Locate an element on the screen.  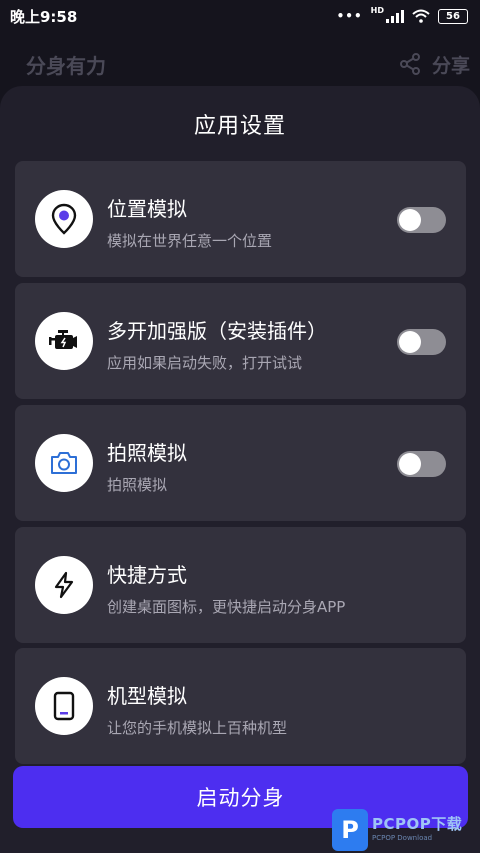
card-title: 快捷方式 is located at coordinates (147, 575).